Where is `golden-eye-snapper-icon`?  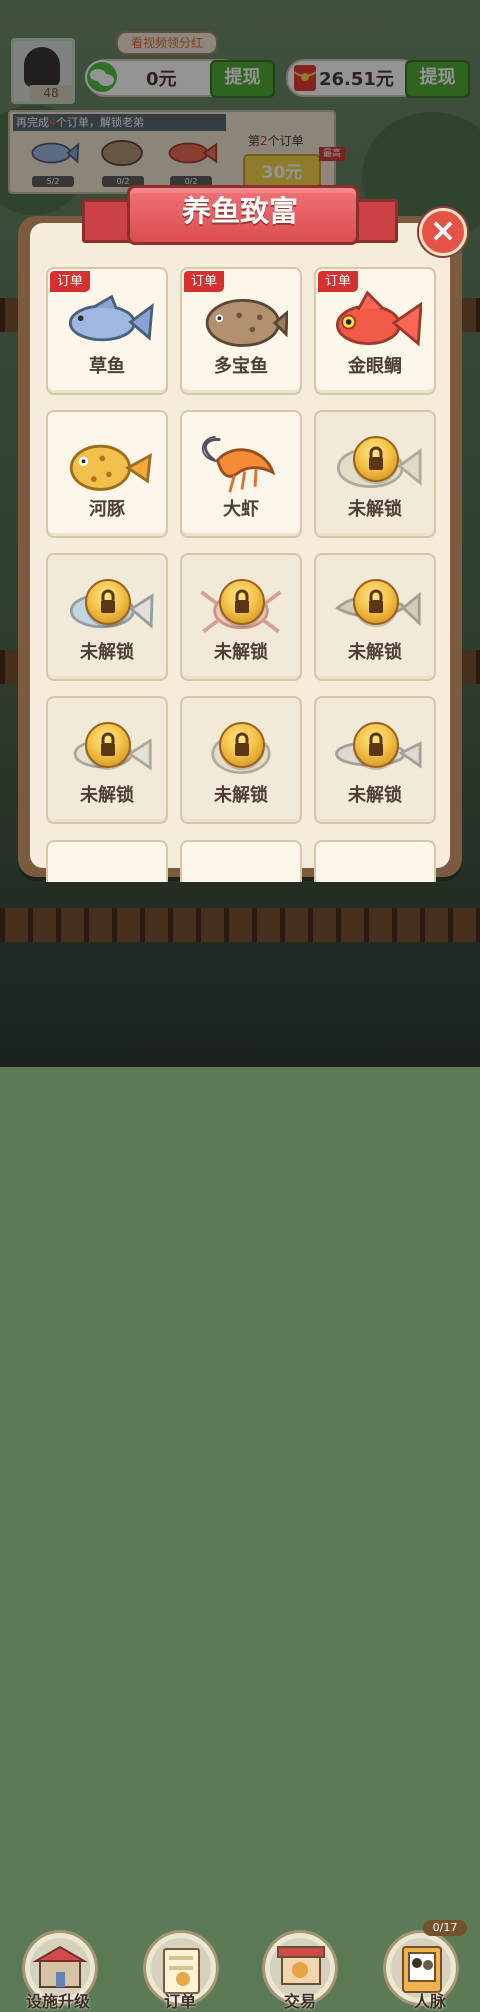 golden-eye-snapper-icon is located at coordinates (378, 318).